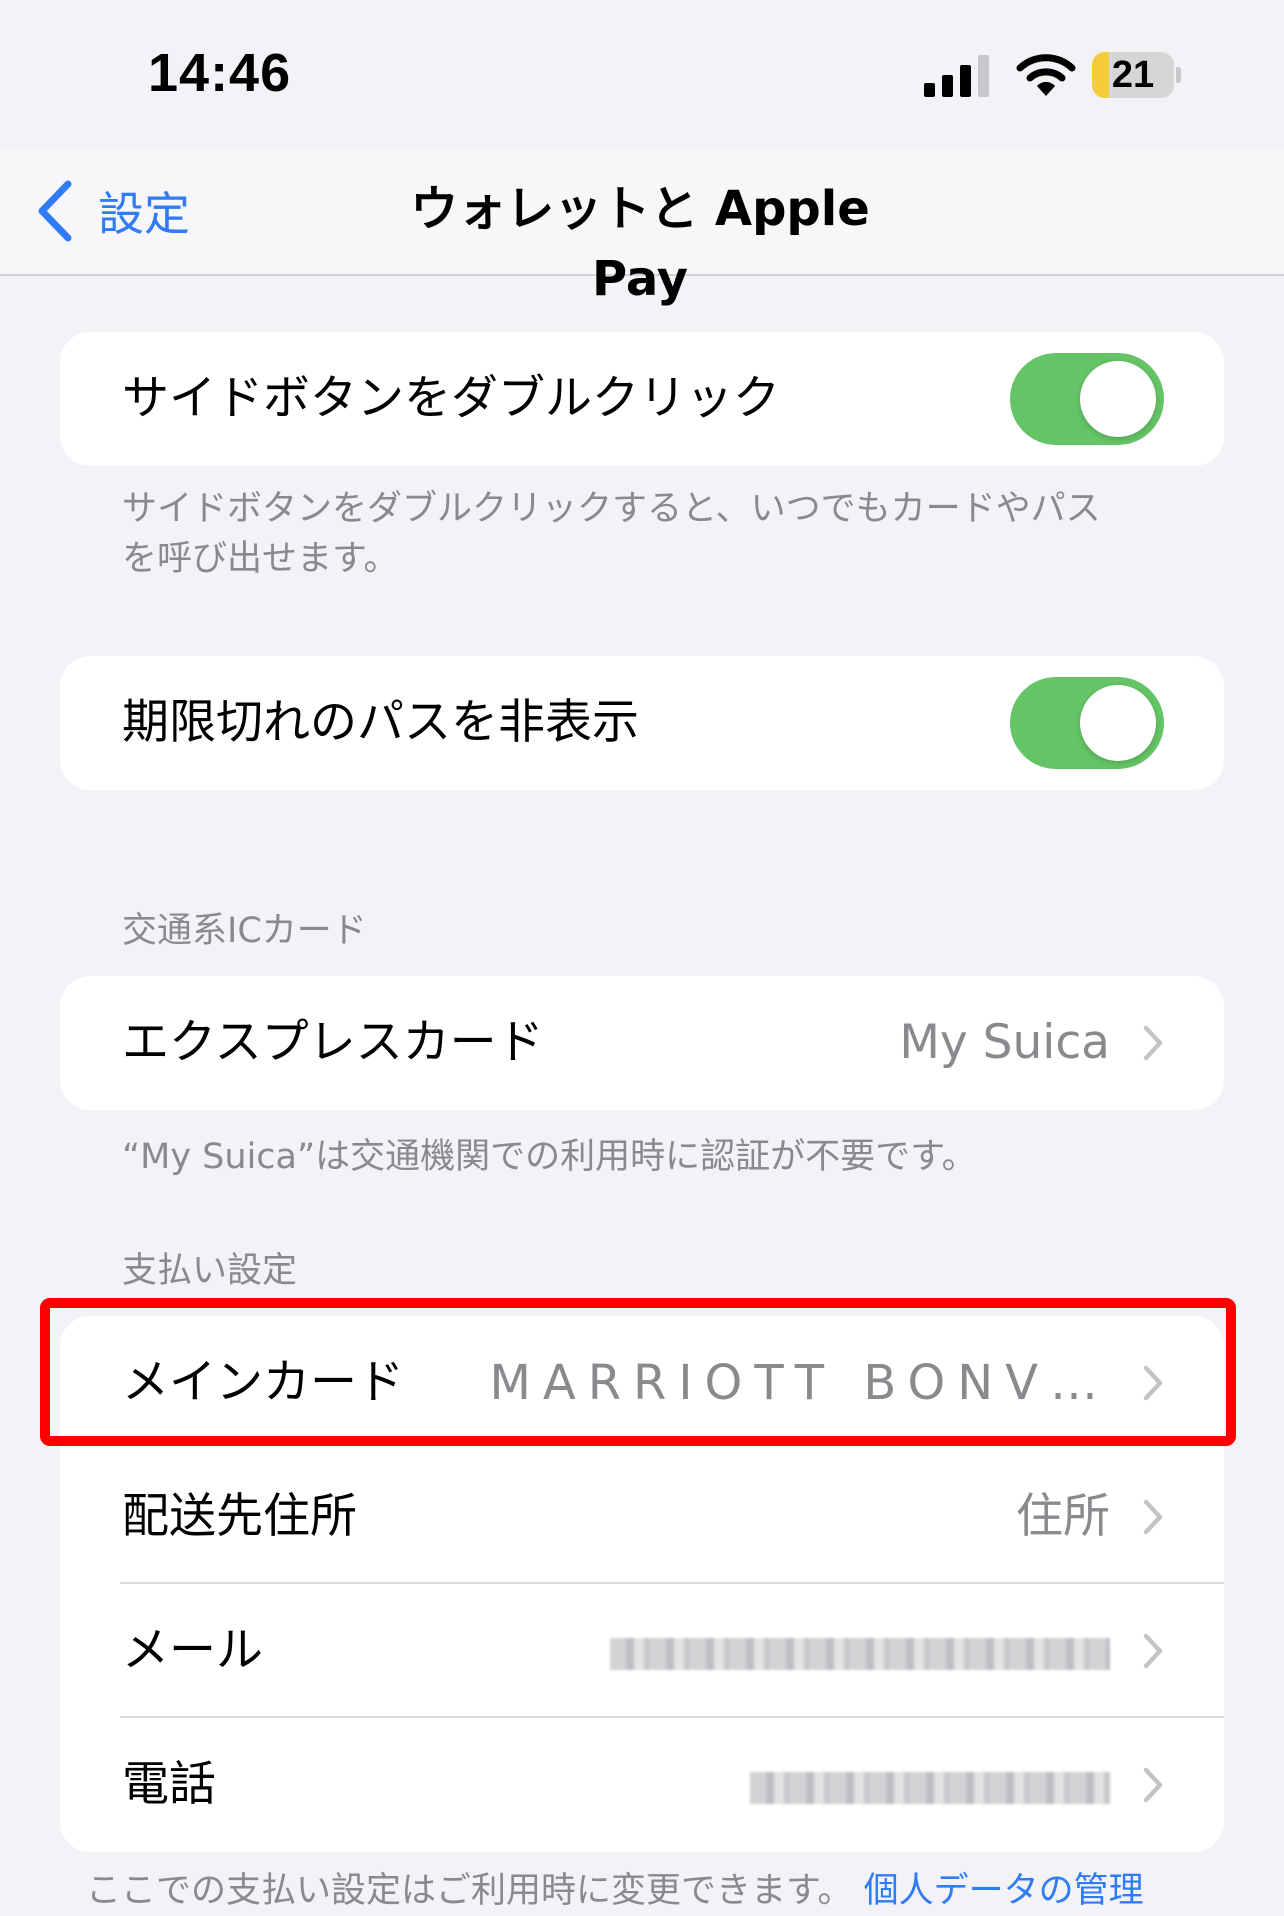 This screenshot has width=1284, height=1916. I want to click on email-label: メール, so click(192, 1650).